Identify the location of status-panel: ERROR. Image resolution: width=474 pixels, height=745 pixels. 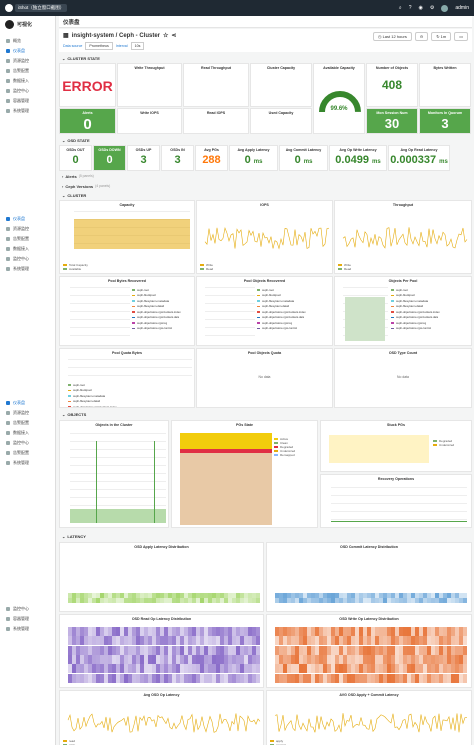
(87, 85).